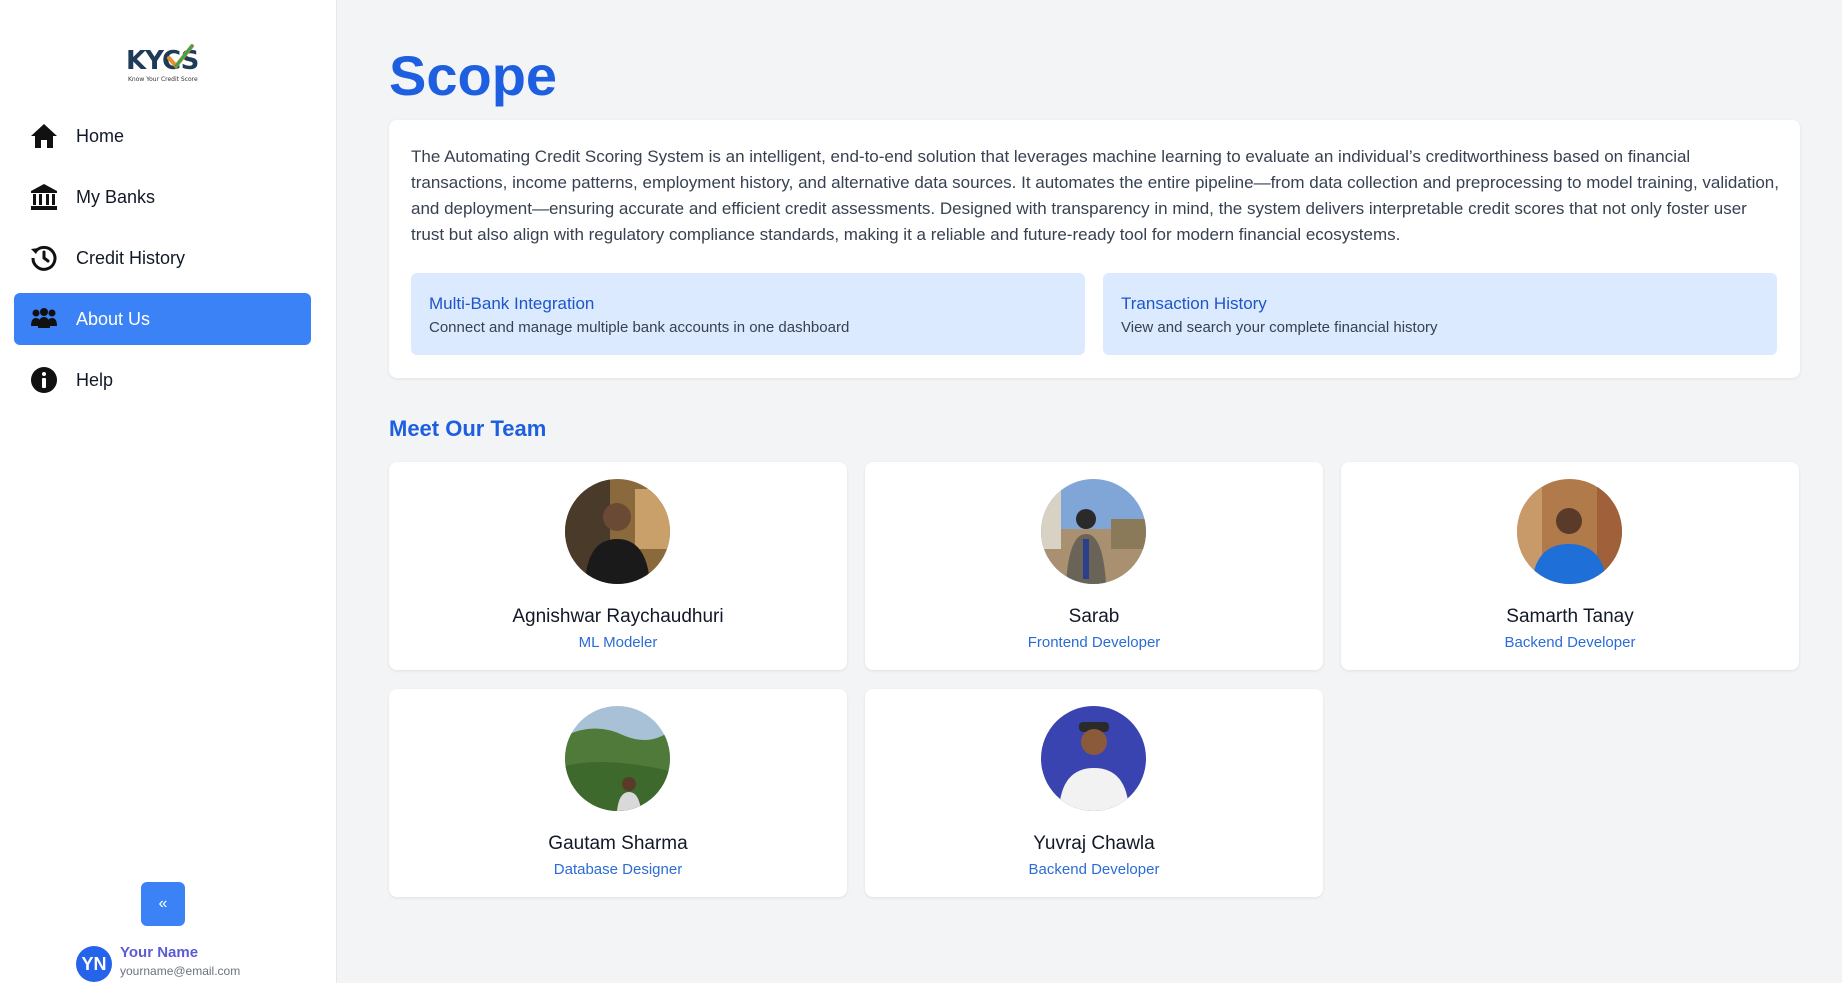  What do you see at coordinates (163, 79) in the screenshot?
I see `logo-tagline: Know Your Credit Score` at bounding box center [163, 79].